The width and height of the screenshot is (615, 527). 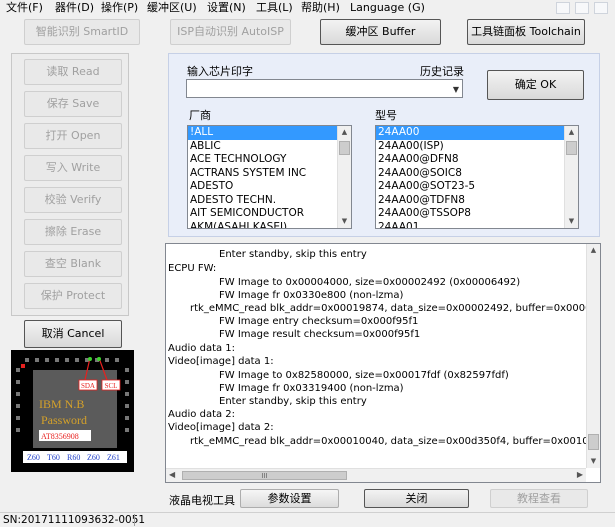 I want to click on manufacturer-scrollbar: ▲ ▼, so click(x=344, y=177).